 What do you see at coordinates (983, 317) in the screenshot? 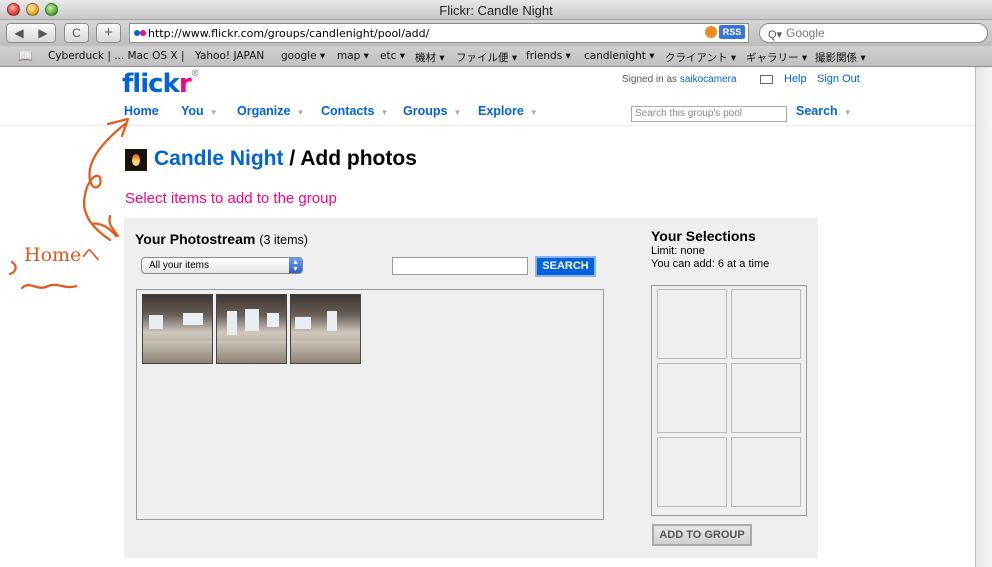
I see `vertical-scrollbar` at bounding box center [983, 317].